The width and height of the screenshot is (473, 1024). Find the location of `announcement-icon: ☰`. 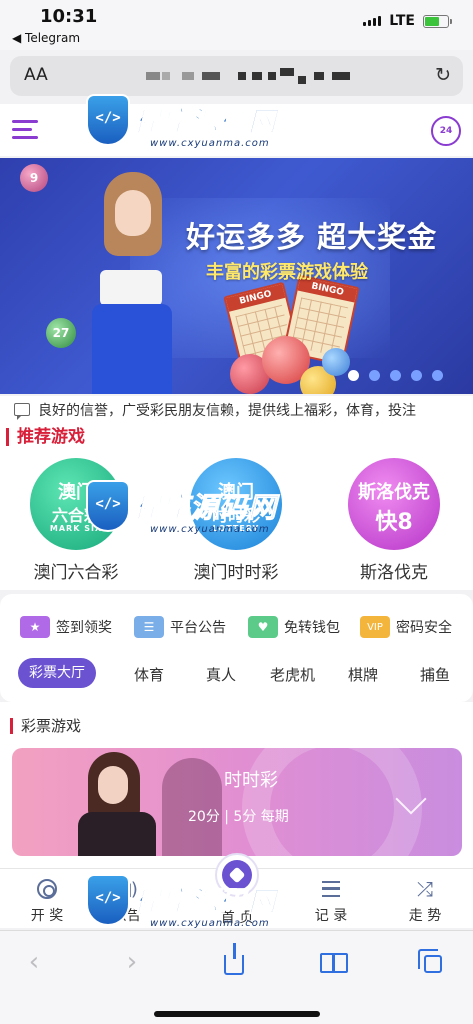

announcement-icon: ☰ is located at coordinates (149, 627).